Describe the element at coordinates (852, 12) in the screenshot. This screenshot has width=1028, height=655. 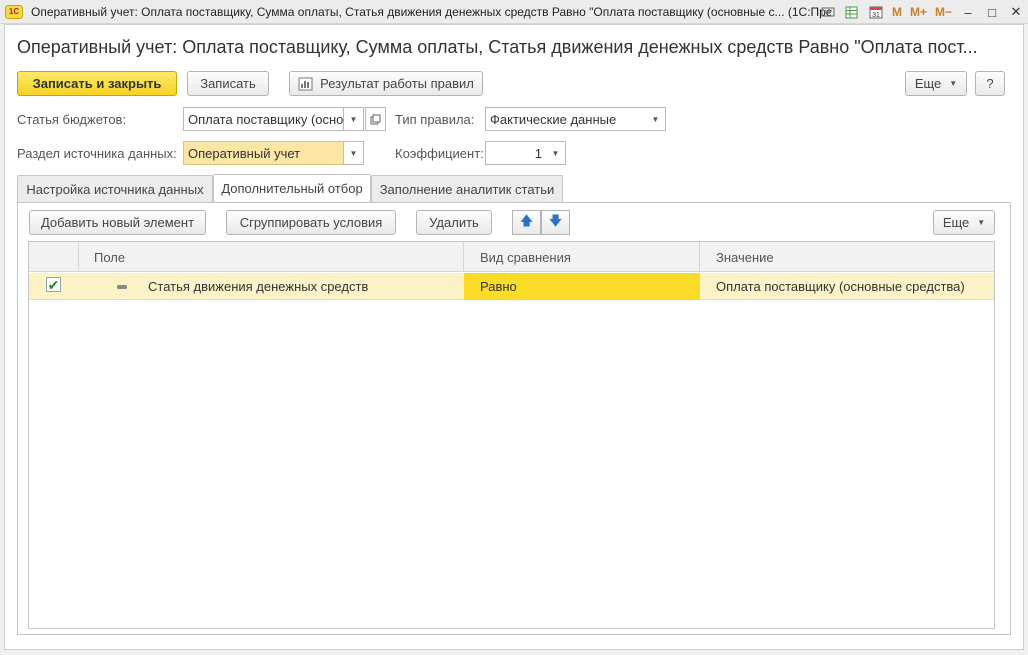
I see `table-icon` at that location.